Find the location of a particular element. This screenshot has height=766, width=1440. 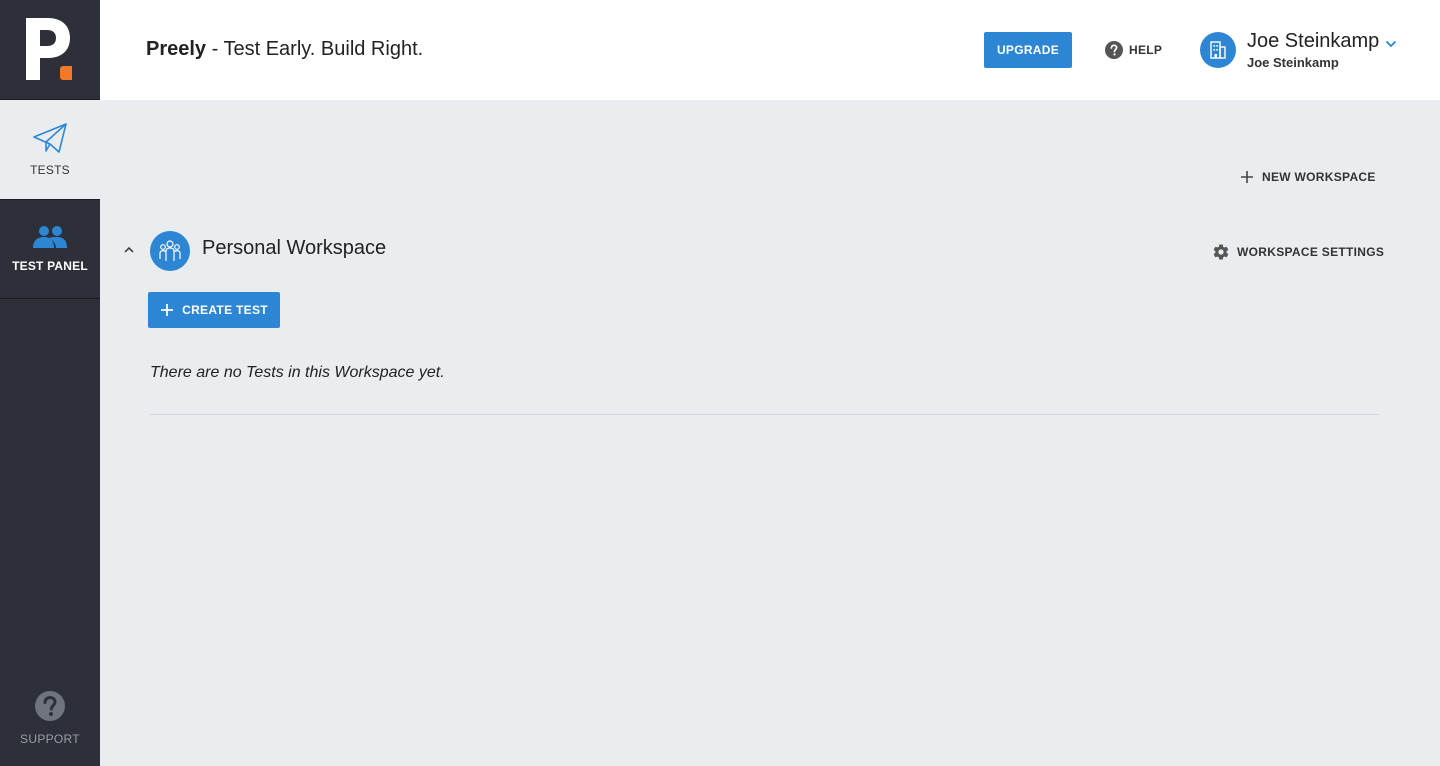

building-icon is located at coordinates (1218, 50).